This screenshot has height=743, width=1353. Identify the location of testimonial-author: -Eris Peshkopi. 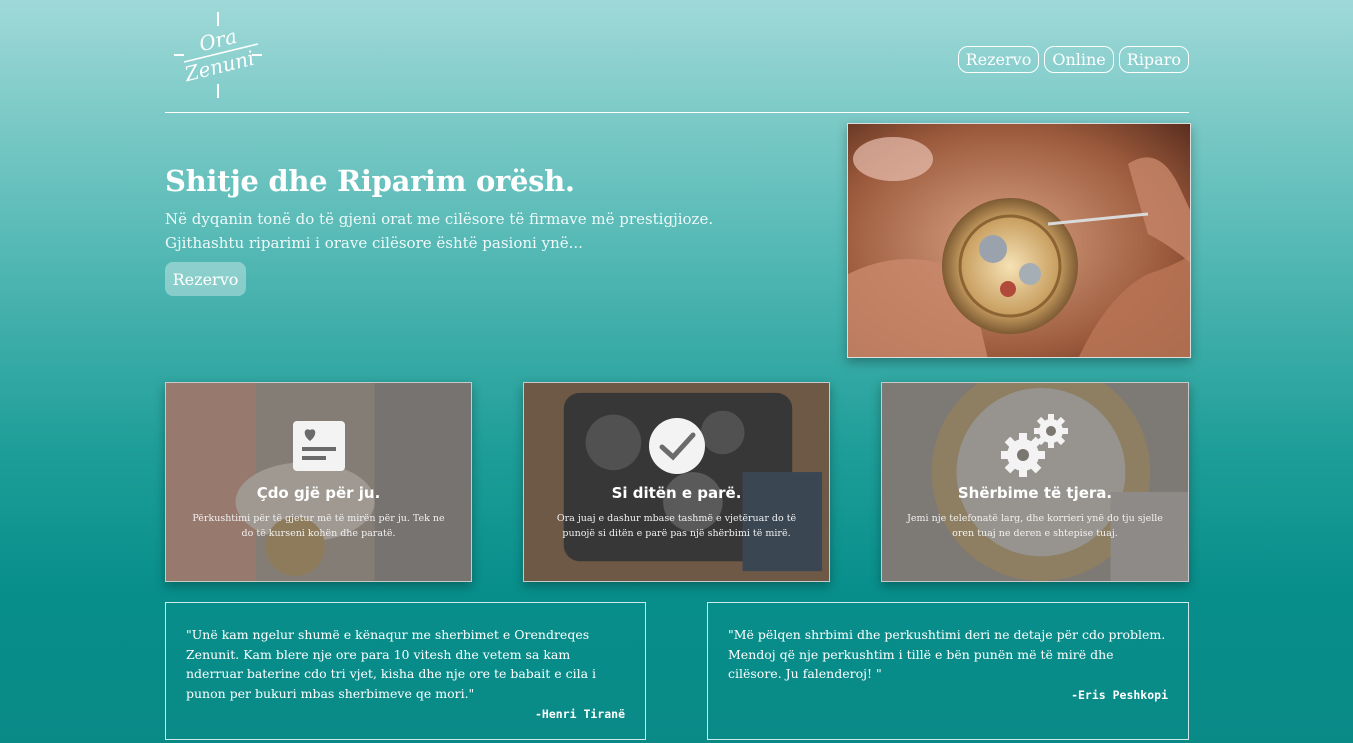
(1119, 694).